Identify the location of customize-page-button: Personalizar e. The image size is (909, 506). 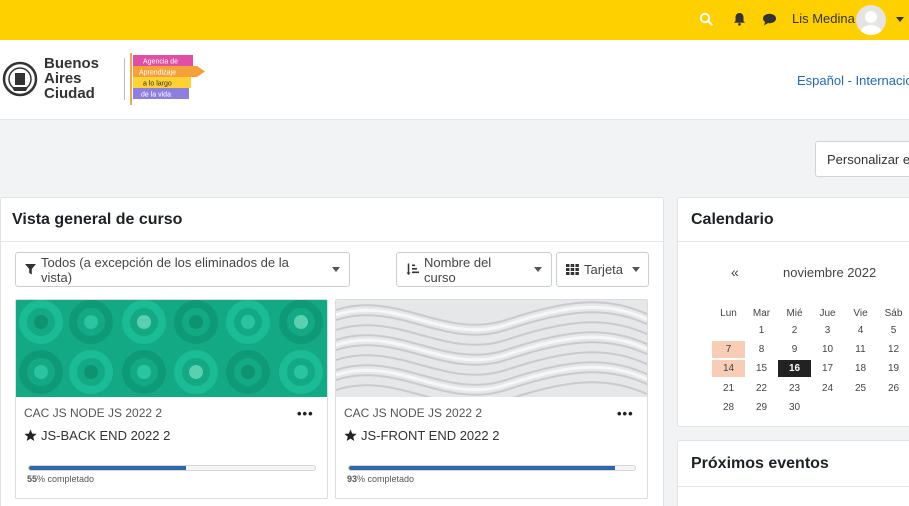
(862, 159).